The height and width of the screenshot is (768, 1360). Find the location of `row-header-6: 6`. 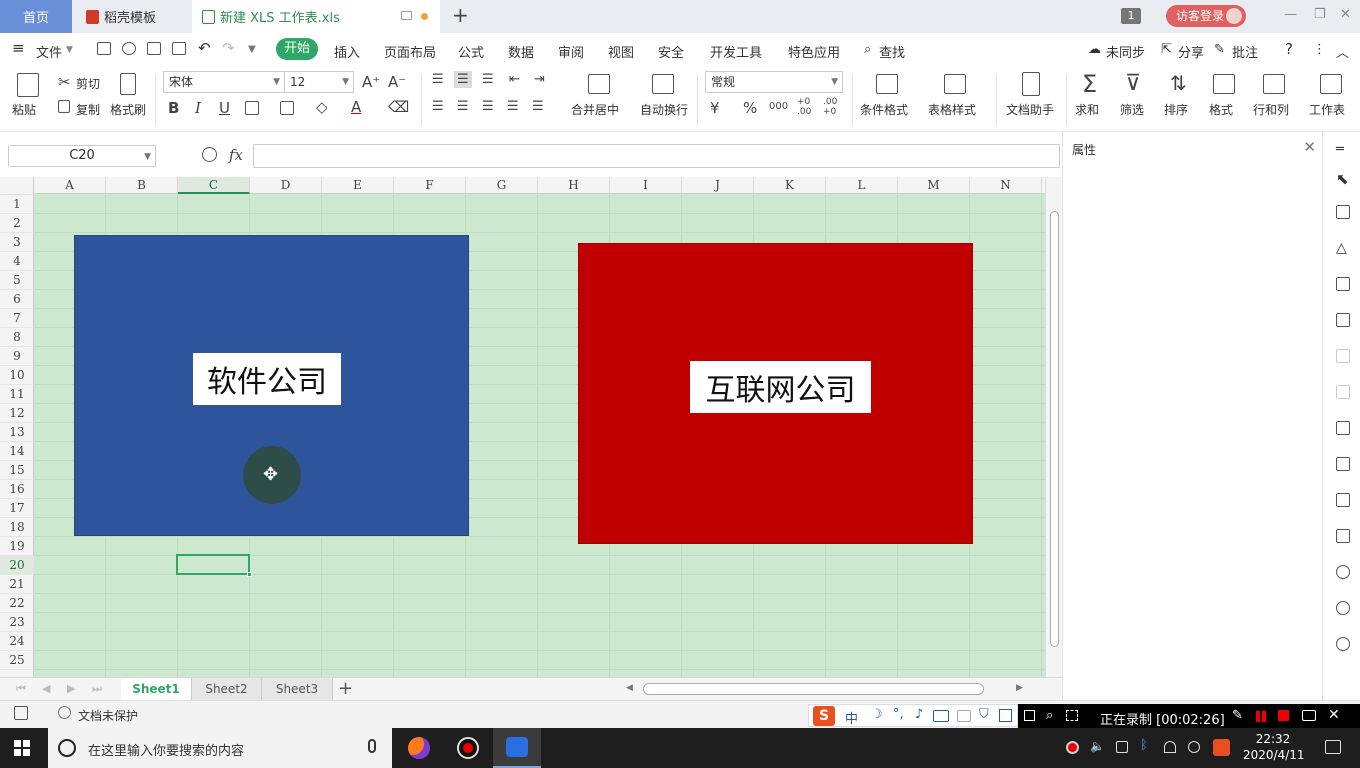

row-header-6: 6 is located at coordinates (17, 299).